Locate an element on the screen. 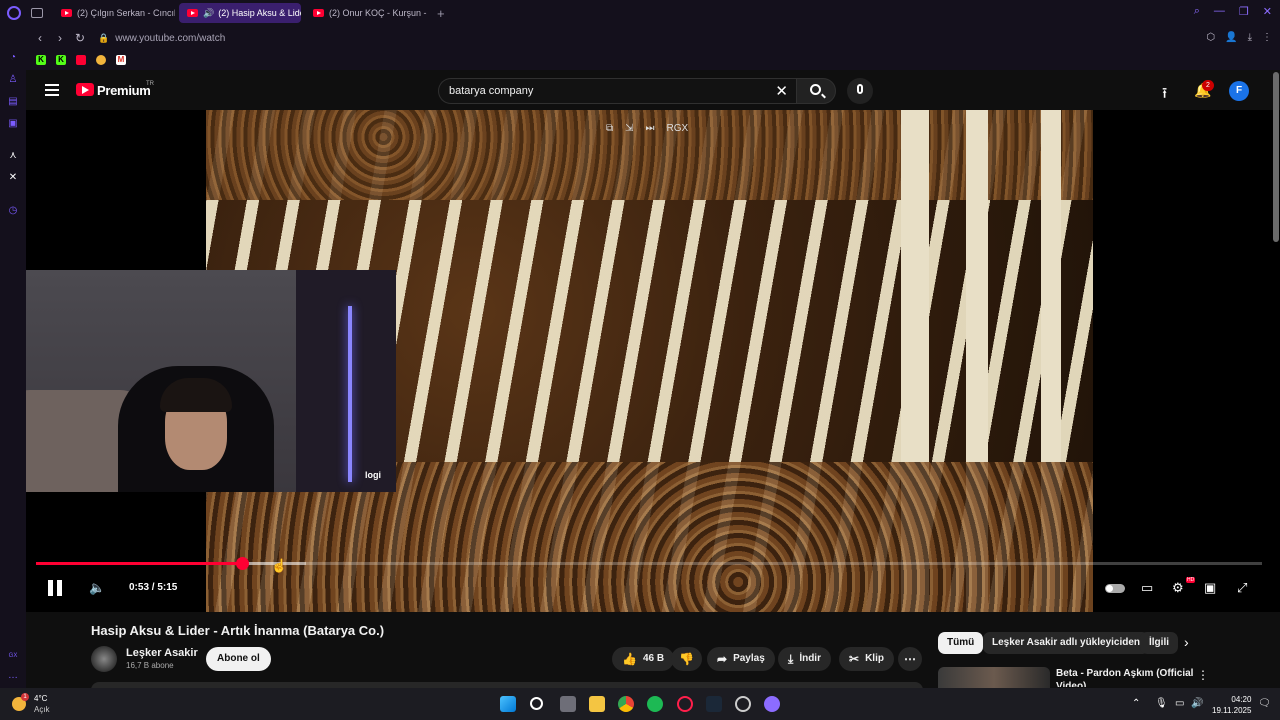 The width and height of the screenshot is (1280, 720). task-view-icon is located at coordinates (568, 704).